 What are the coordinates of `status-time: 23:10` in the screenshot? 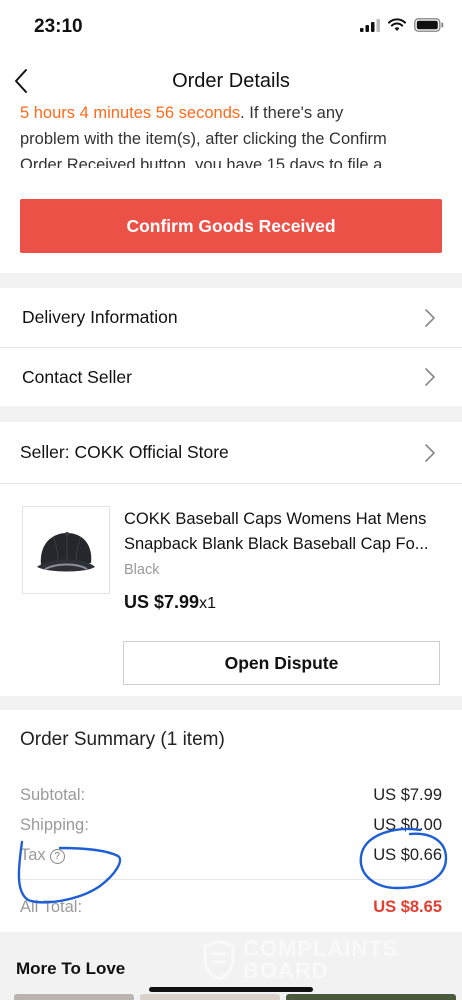 It's located at (58, 26).